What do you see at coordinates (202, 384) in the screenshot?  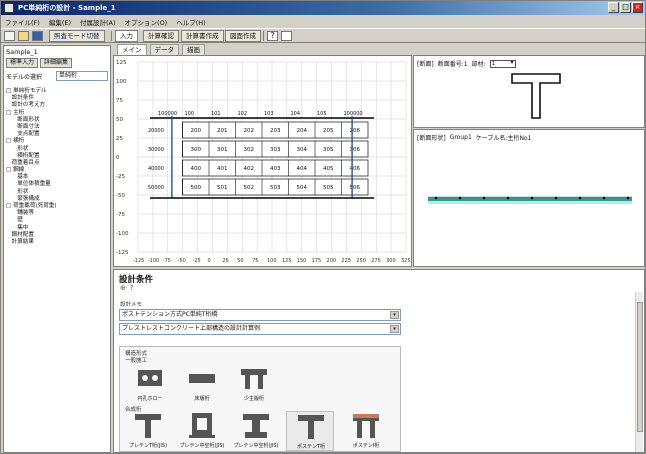 I see `girder-slab: 床版桁` at bounding box center [202, 384].